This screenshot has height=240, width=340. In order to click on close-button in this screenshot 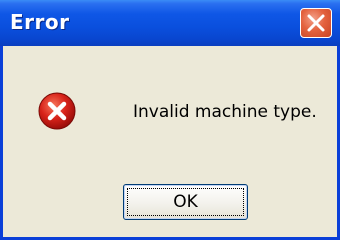, I will do `click(316, 23)`.